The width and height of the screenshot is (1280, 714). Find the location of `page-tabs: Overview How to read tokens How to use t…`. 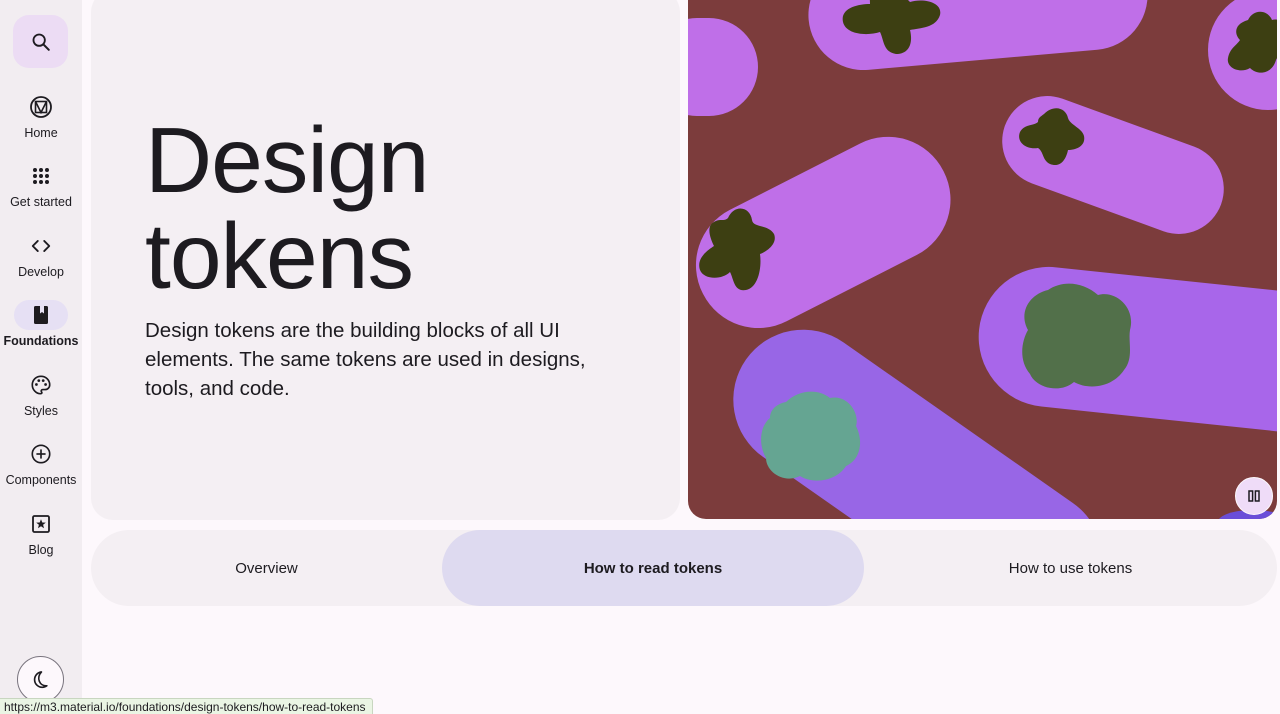

page-tabs: Overview How to read tokens How to use t… is located at coordinates (684, 568).